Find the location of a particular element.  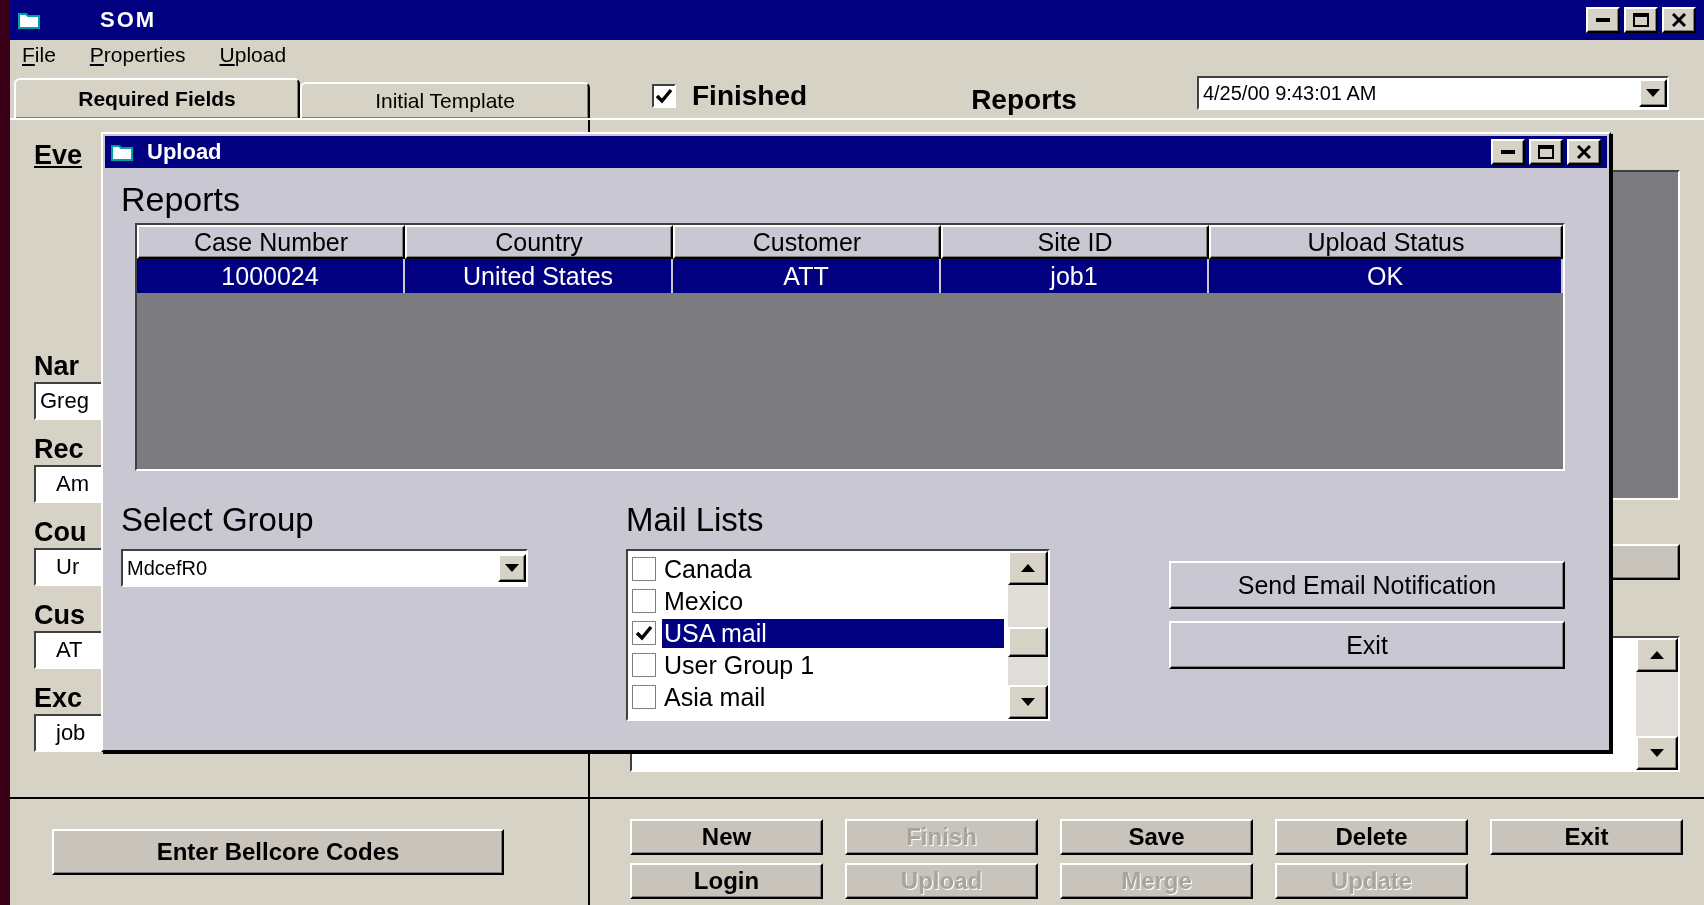

field-label: Rec is located at coordinates (59, 449).